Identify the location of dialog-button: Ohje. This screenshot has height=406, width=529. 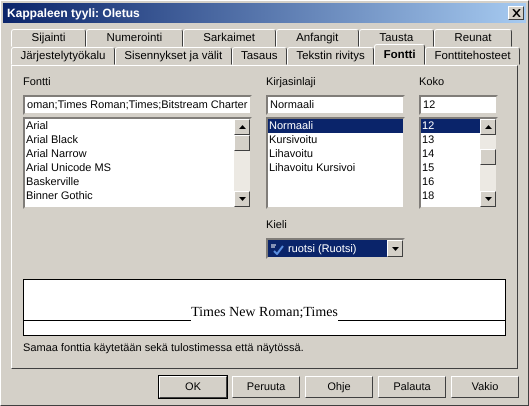
(339, 387).